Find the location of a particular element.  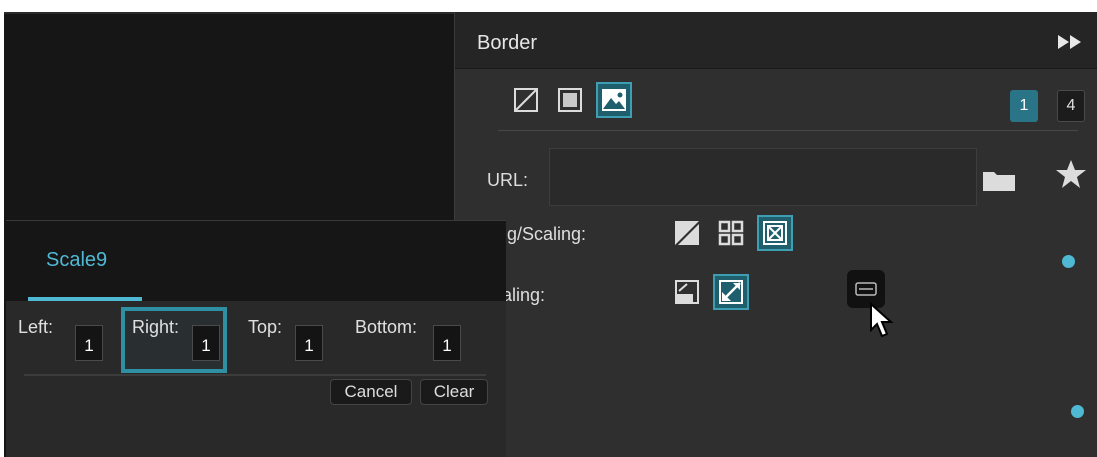

count-option-1: 1 is located at coordinates (1024, 106).